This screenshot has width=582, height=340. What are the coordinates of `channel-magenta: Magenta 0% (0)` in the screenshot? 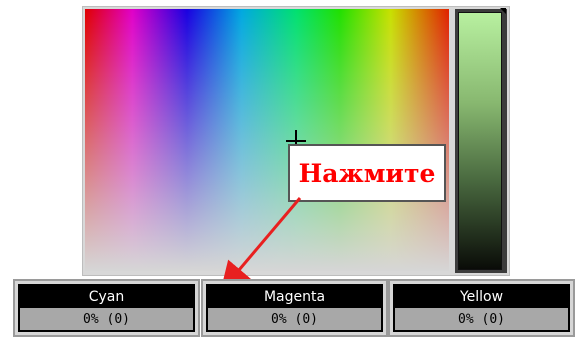 It's located at (294, 308).